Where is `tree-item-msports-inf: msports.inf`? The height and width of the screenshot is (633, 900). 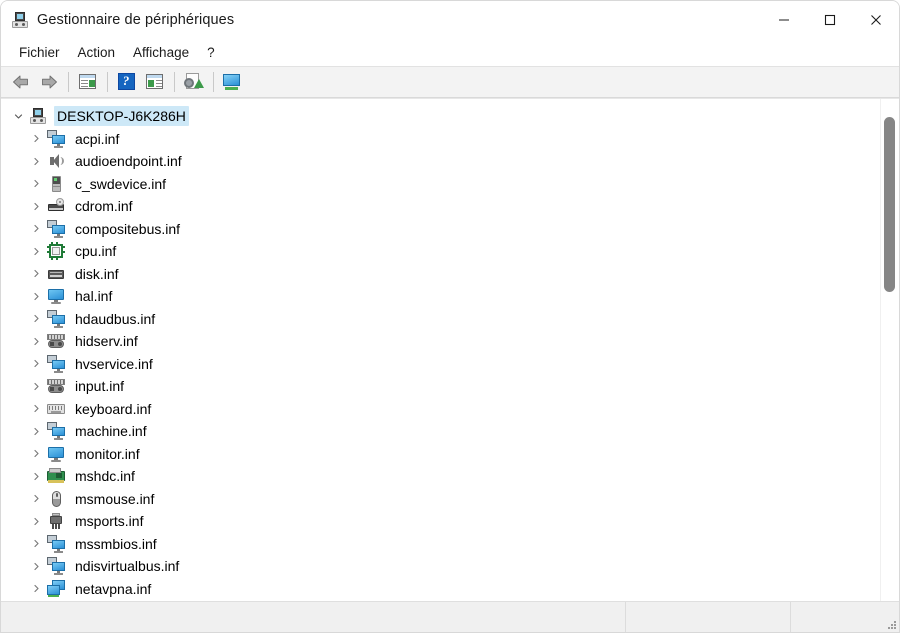
tree-item-msports-inf: msports.inf is located at coordinates (441, 521).